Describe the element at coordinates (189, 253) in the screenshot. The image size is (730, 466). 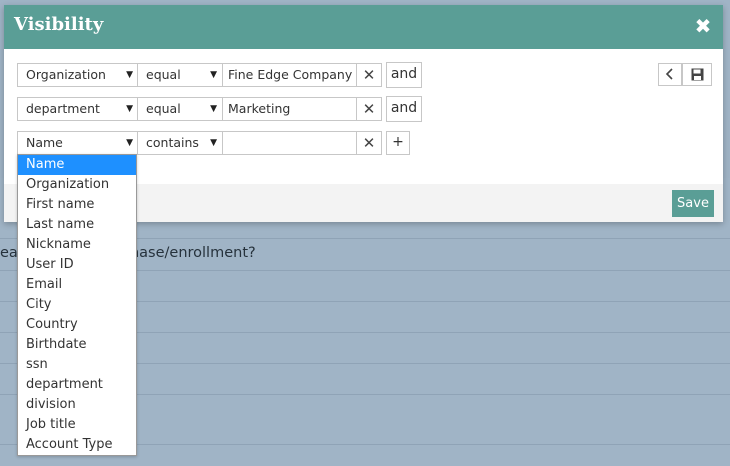
I see `background-text-right: chase/enrollment?` at that location.